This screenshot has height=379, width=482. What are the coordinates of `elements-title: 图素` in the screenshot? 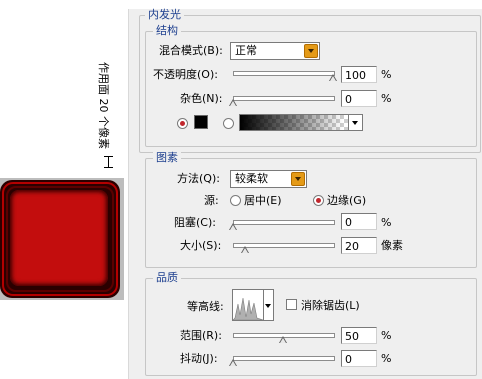 It's located at (167, 158).